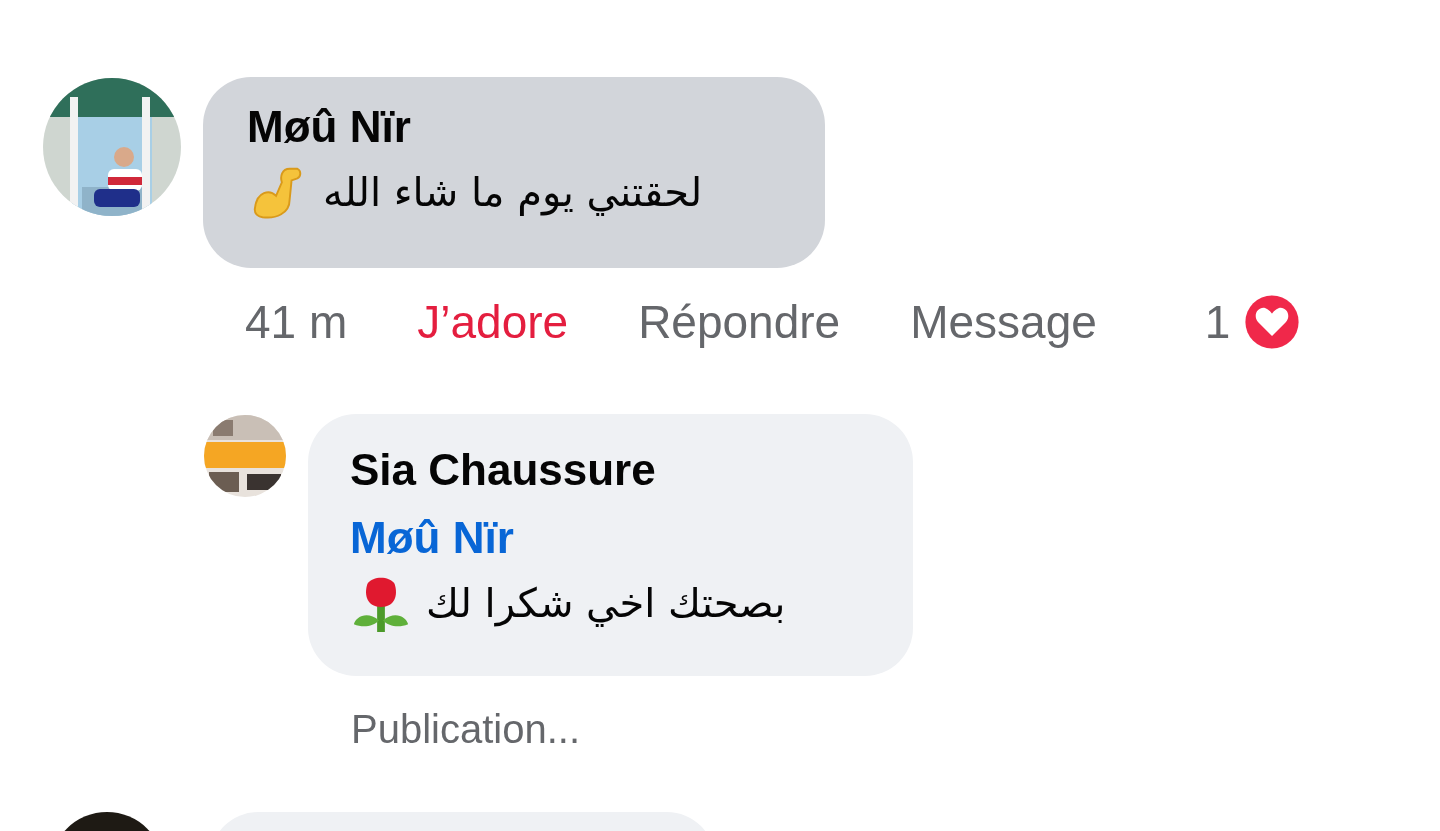 This screenshot has width=1440, height=831. I want to click on love-link: J’adore, so click(493, 322).